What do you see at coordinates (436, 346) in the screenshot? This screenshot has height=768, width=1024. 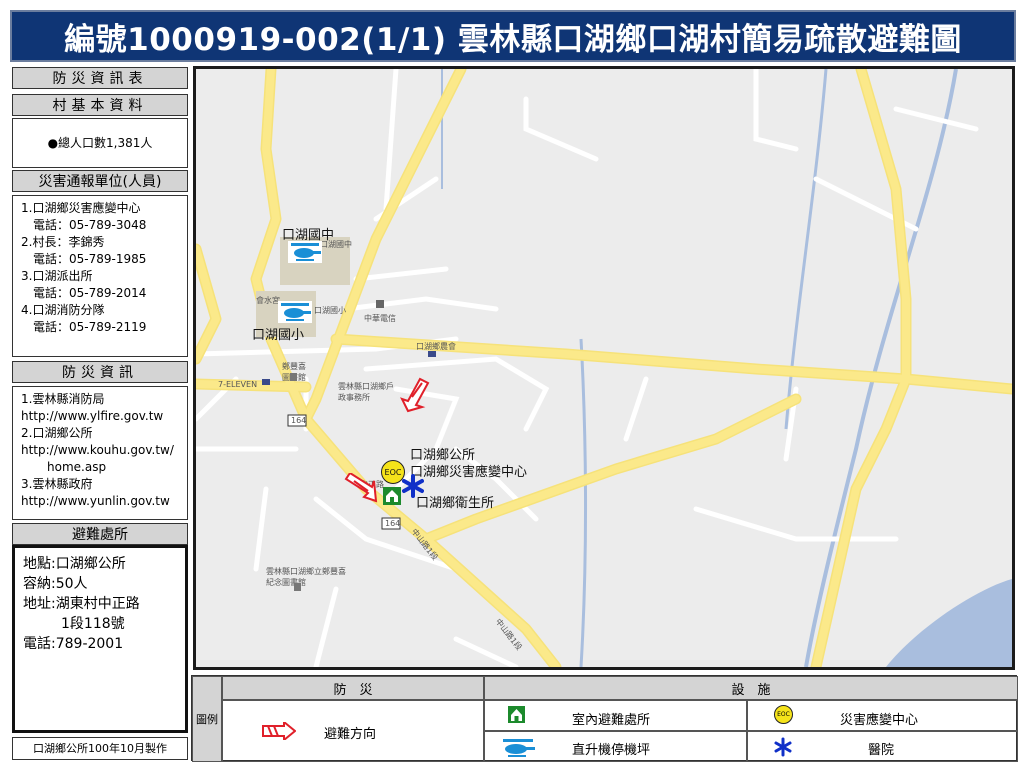 I see `small-label: 口湖鄉農會` at bounding box center [436, 346].